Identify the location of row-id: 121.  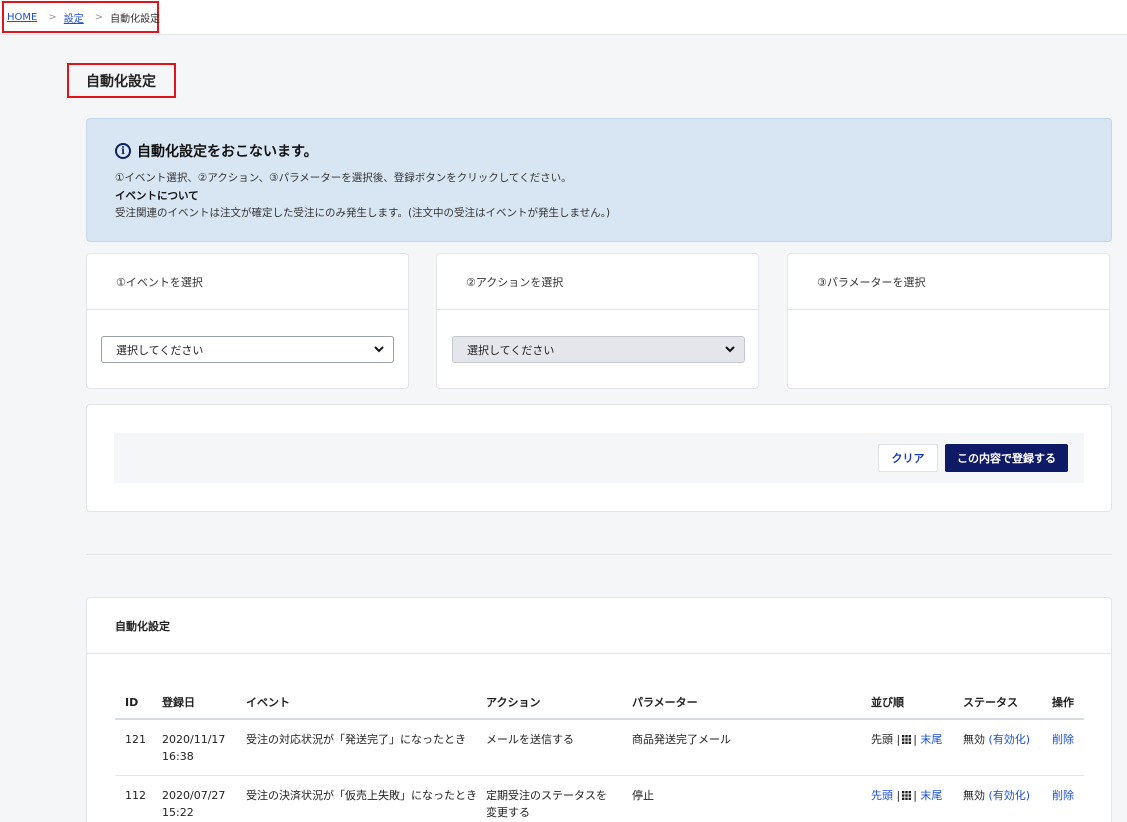
(135, 739).